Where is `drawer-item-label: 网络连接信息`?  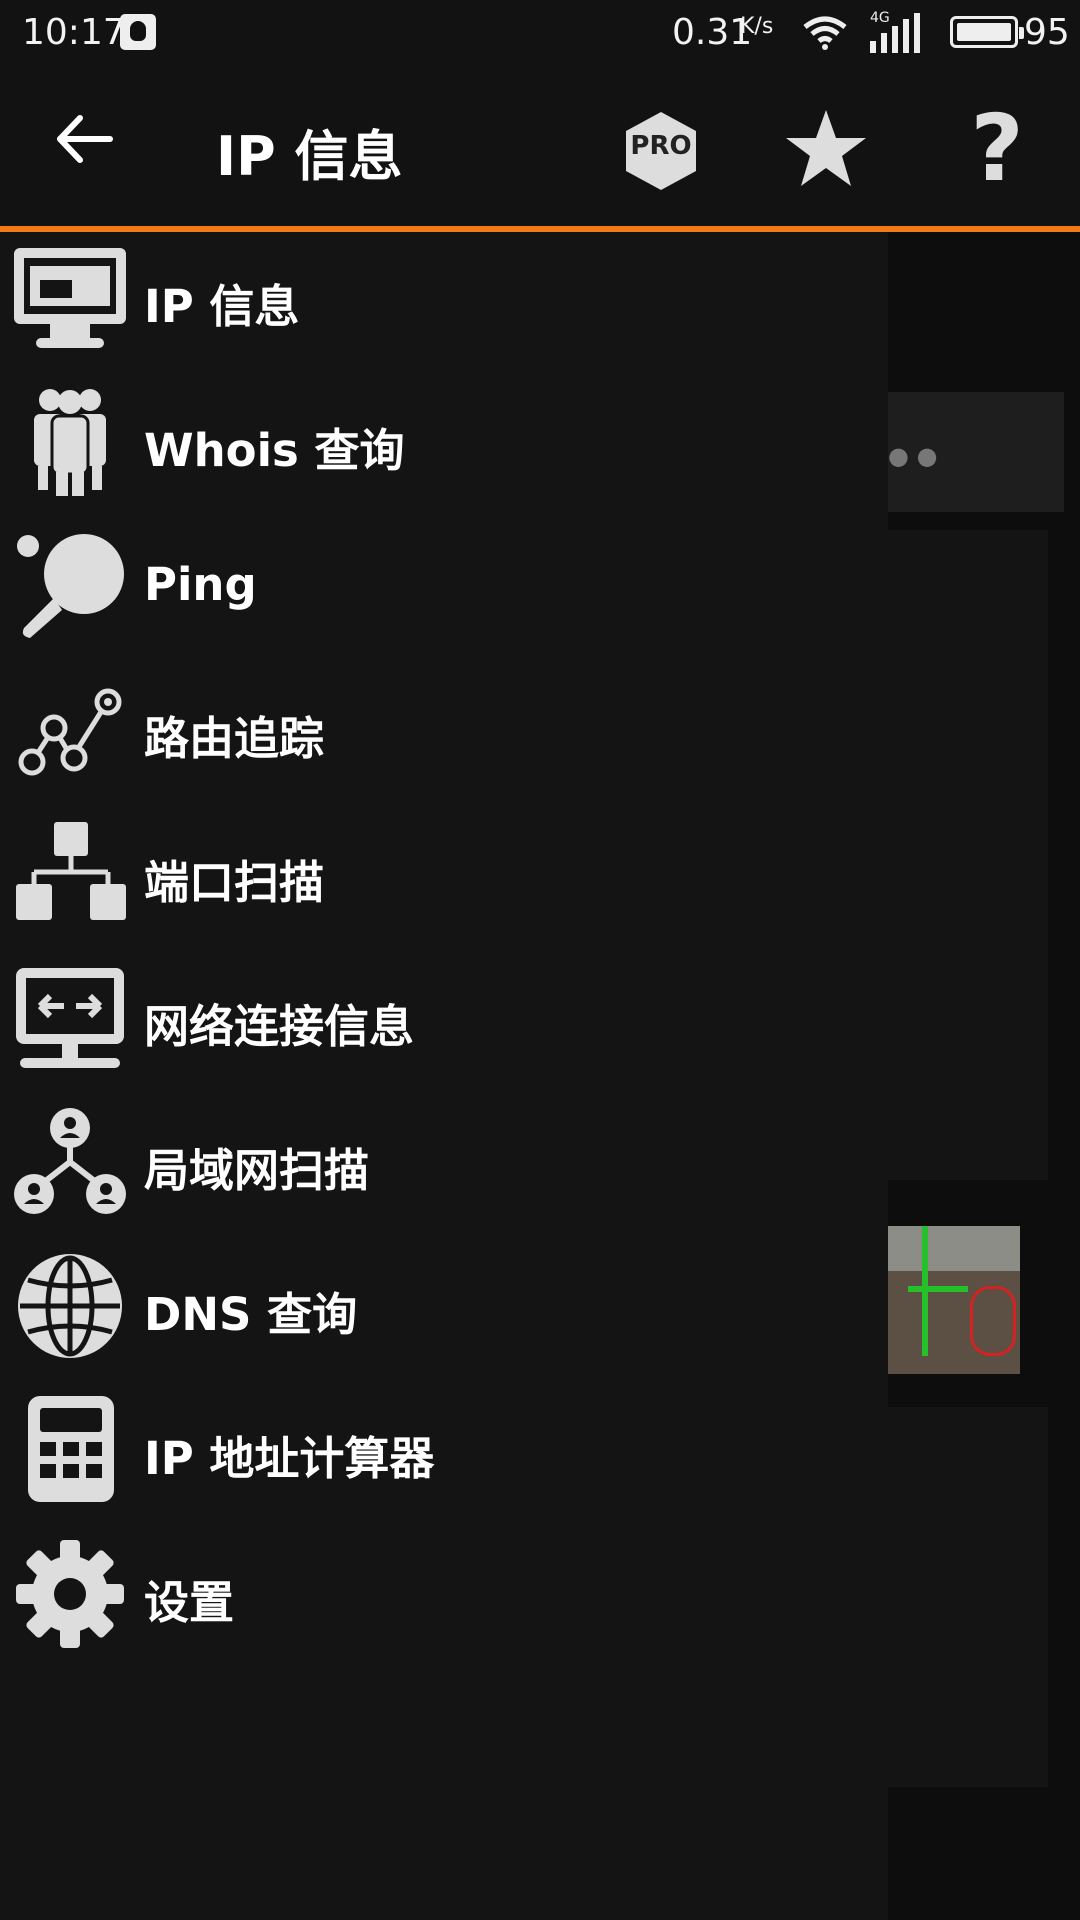 drawer-item-label: 网络连接信息 is located at coordinates (279, 1026).